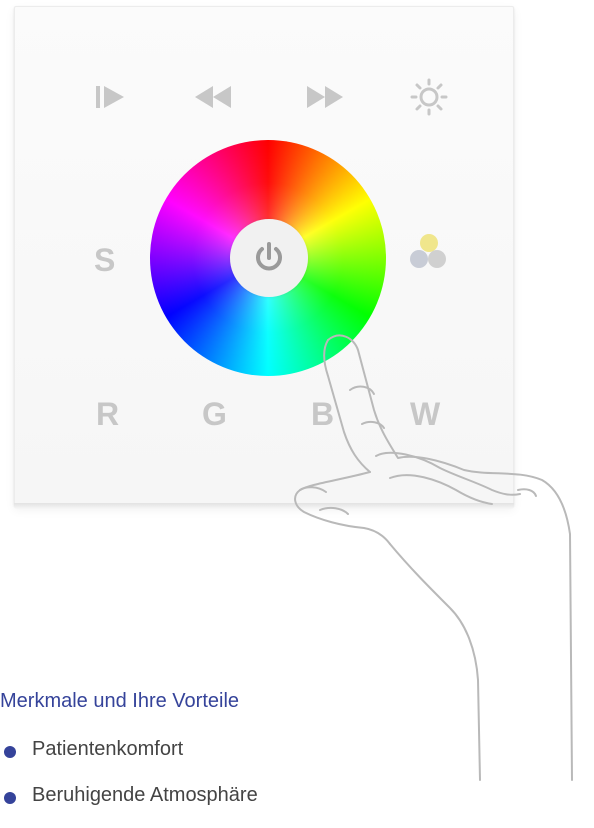 This screenshot has height=828, width=594. I want to click on r-key: R, so click(107, 414).